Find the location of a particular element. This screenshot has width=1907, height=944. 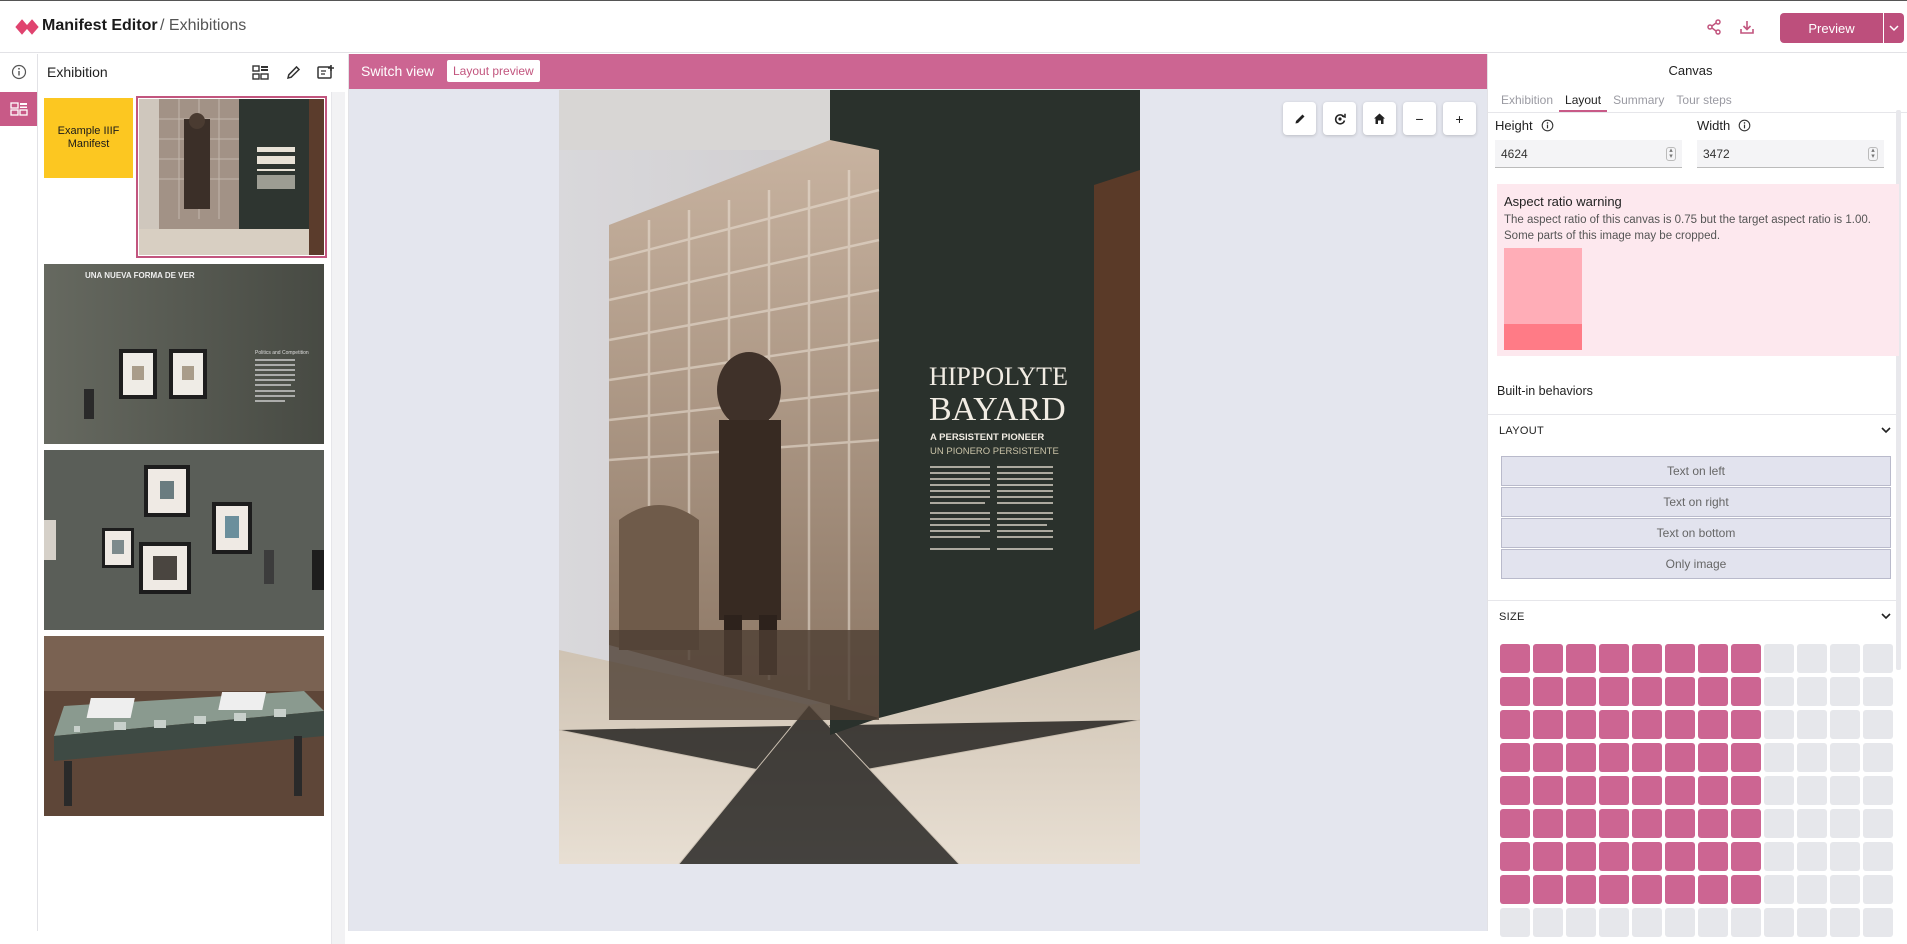

layout-section-title: LAYOUT is located at coordinates (1521, 431).